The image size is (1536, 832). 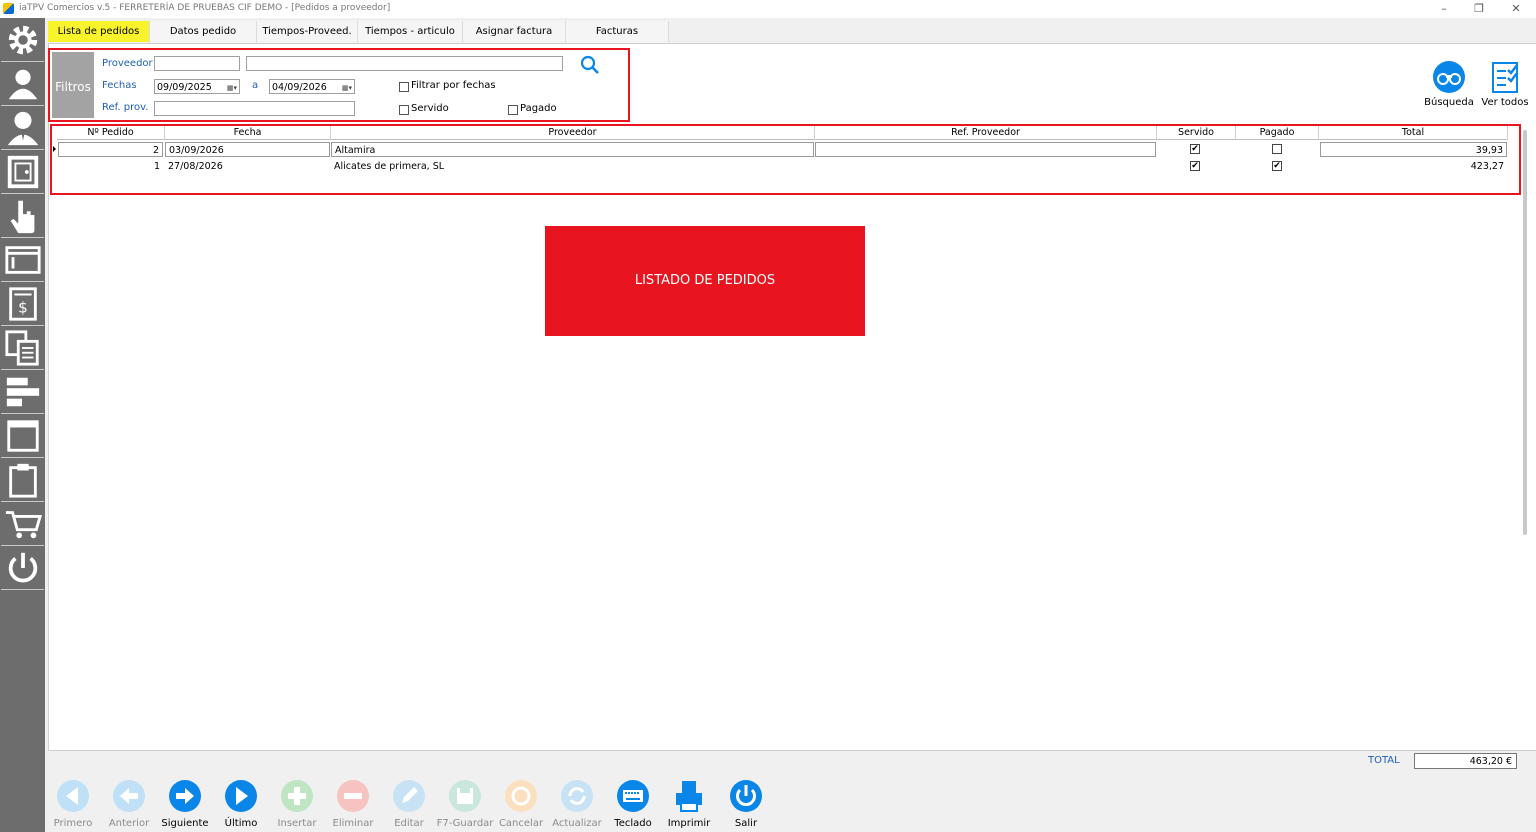 What do you see at coordinates (465, 804) in the screenshot?
I see `guardar-button: F7-Guardar` at bounding box center [465, 804].